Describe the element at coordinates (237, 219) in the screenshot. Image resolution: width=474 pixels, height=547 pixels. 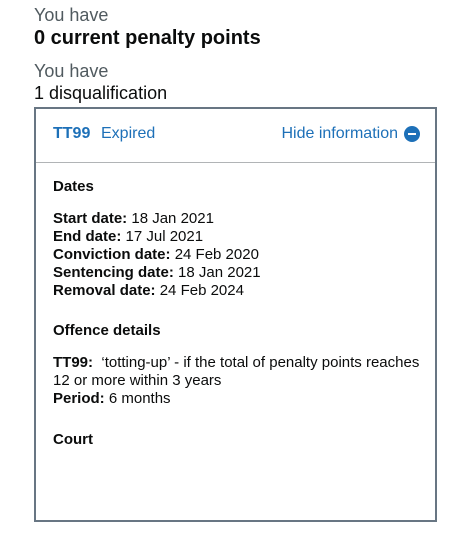
I see `date-row-start: Start date: 18 Jan 2021` at that location.